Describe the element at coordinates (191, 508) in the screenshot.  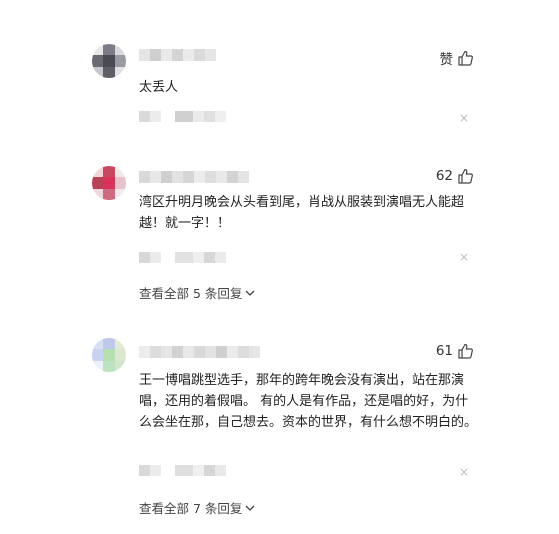
I see `view-replies-label: 查看全部 7 条回复` at that location.